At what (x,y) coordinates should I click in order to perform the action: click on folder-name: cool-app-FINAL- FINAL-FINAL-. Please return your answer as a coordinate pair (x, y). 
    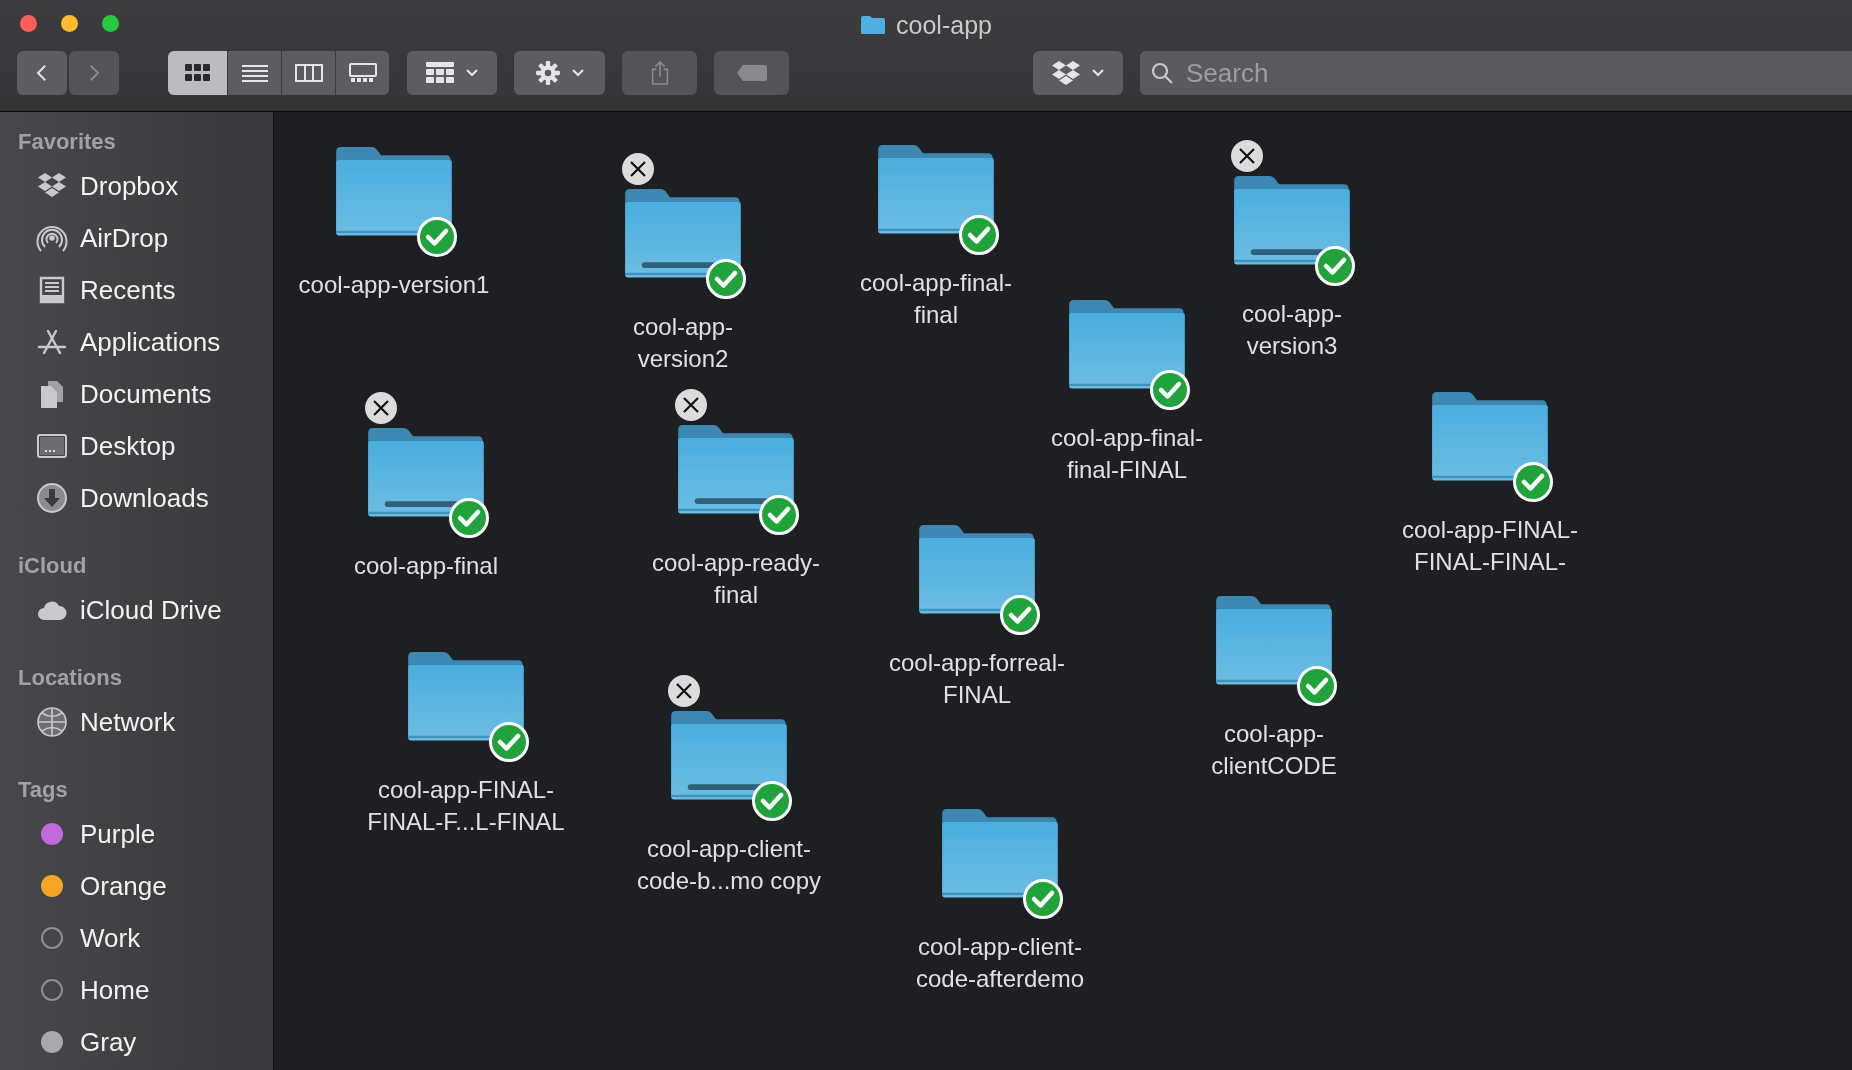
    Looking at the image, I should click on (1490, 546).